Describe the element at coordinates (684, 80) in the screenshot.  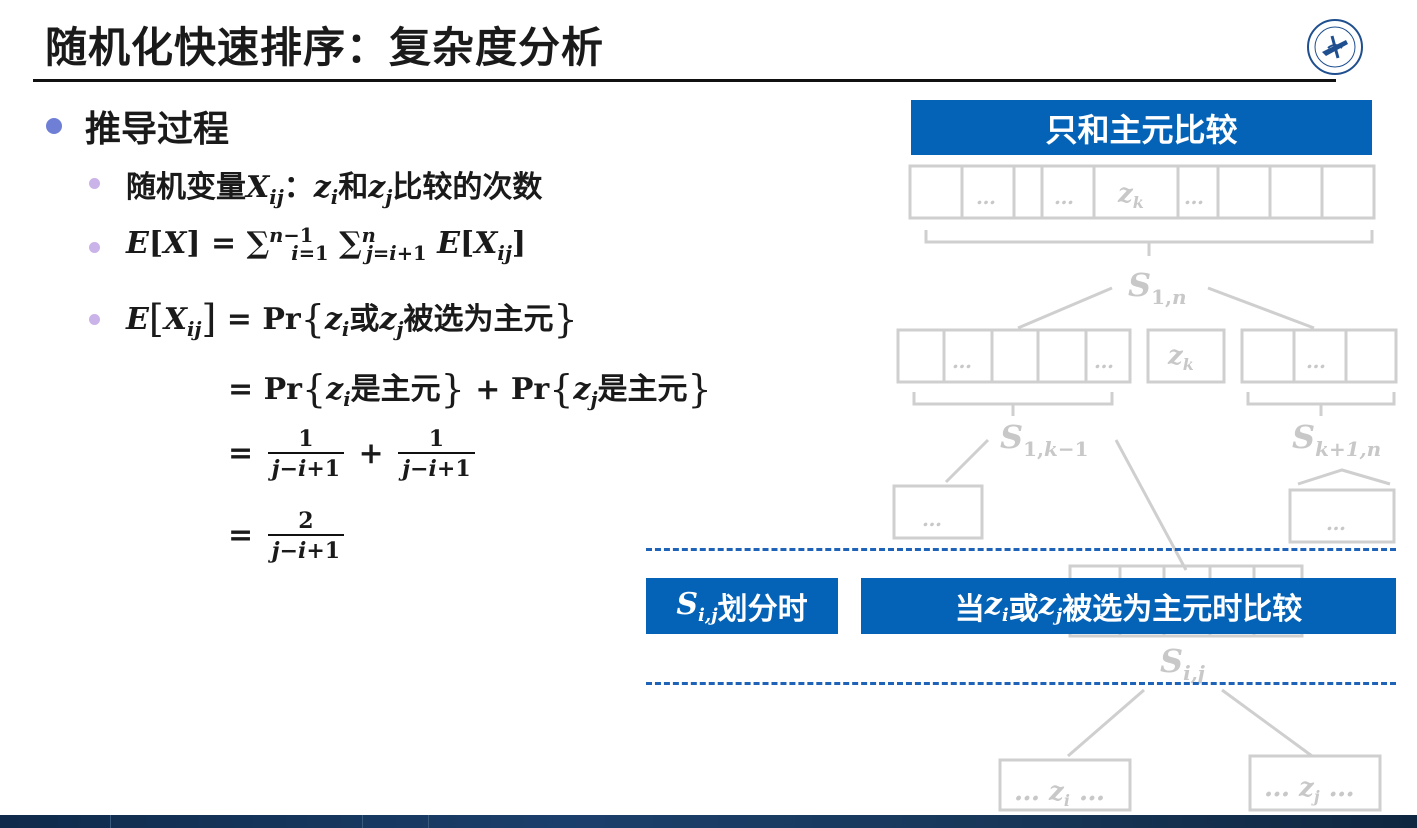
I see `title-divider` at that location.